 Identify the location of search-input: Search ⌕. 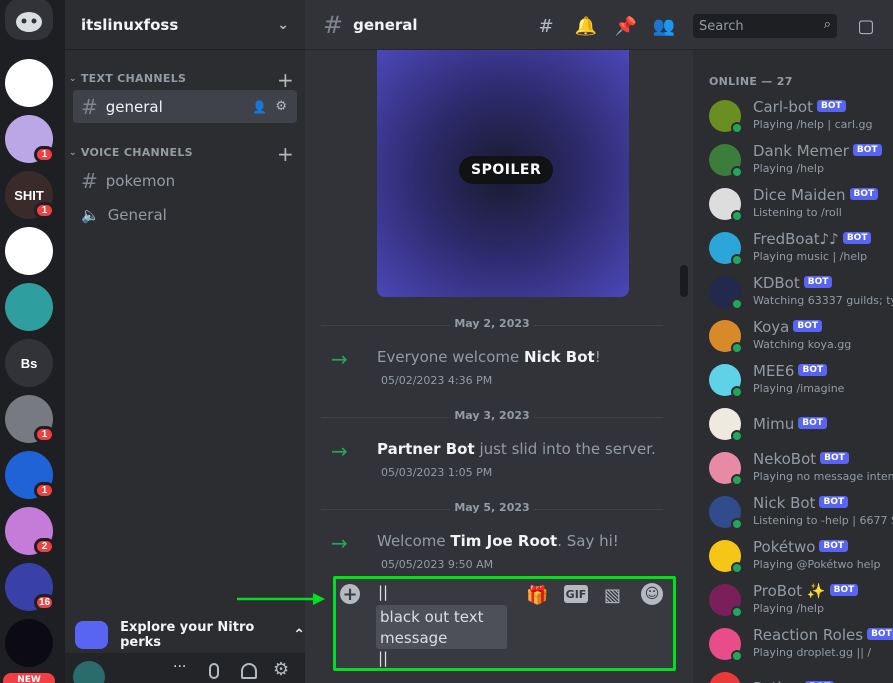
(765, 26).